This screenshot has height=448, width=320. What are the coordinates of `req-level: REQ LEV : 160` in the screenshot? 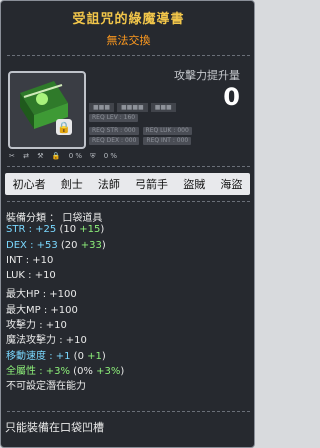 It's located at (114, 118).